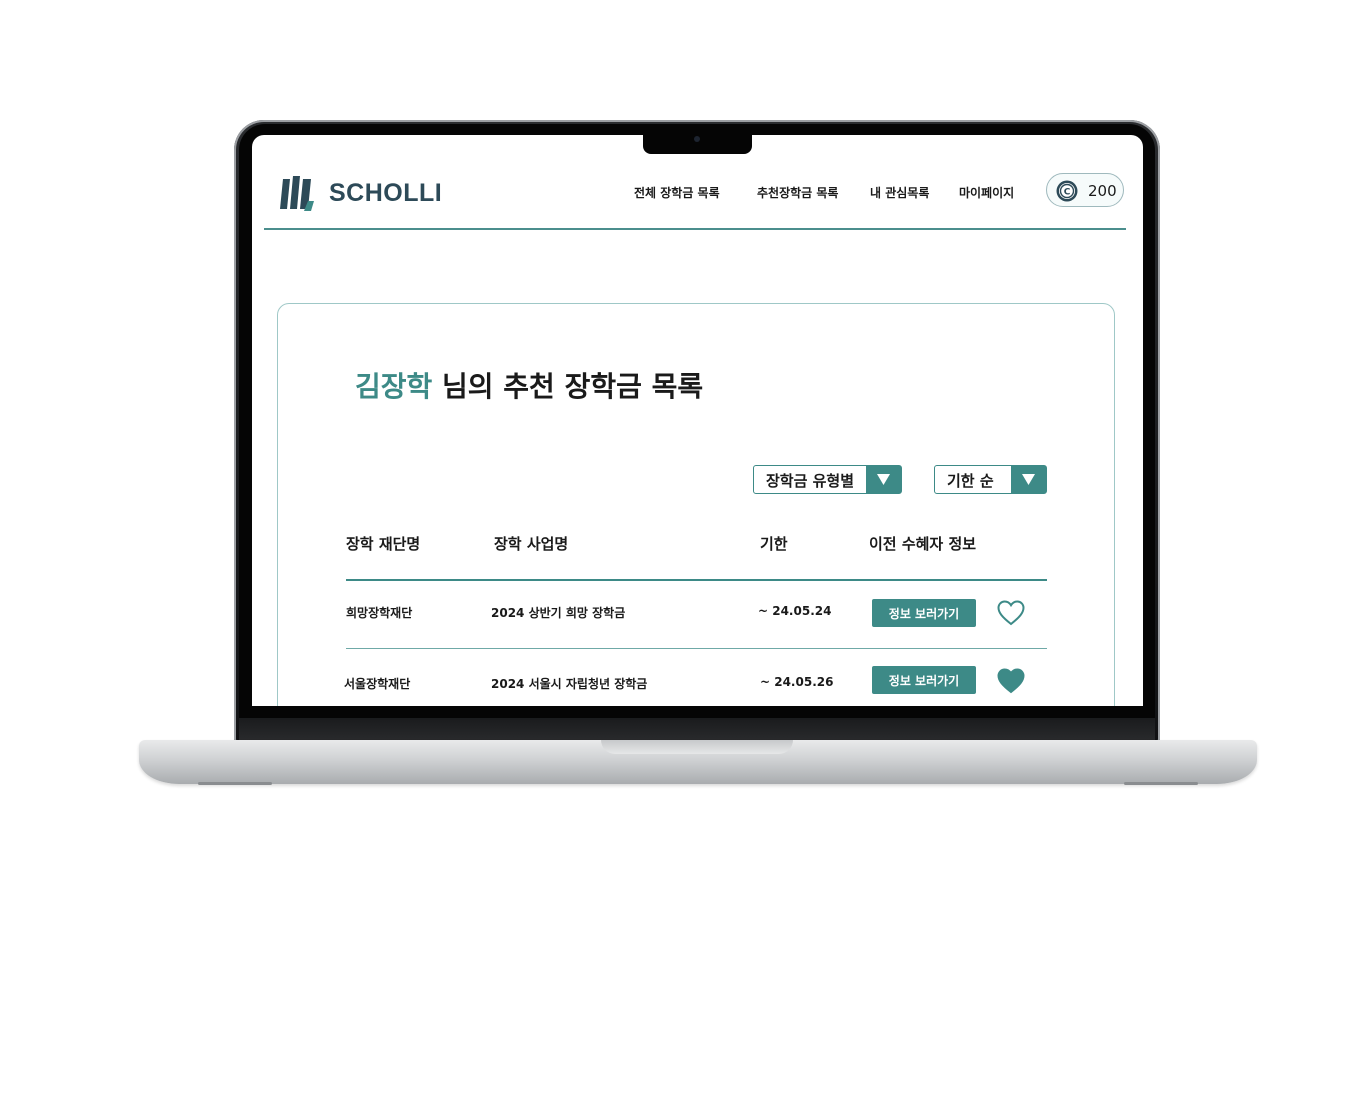 The height and width of the screenshot is (1113, 1350). Describe the element at coordinates (558, 613) in the screenshot. I see `row1-program: 2024 상반기 희망 장학금` at that location.